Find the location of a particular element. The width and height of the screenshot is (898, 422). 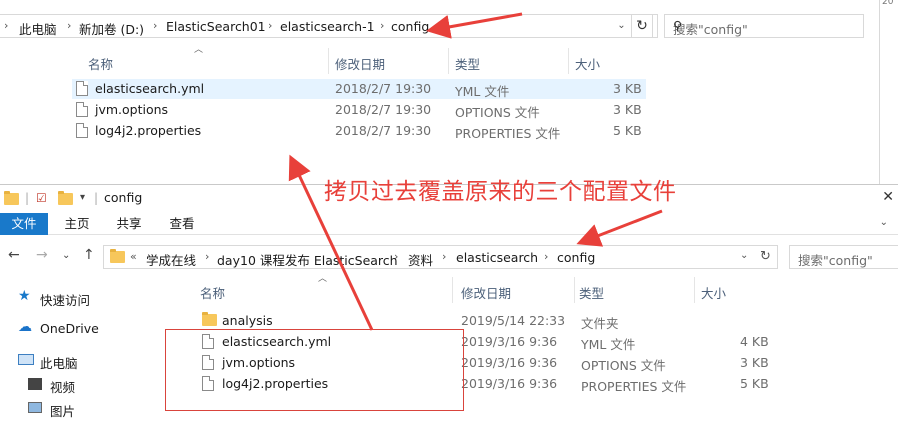

tab-share: 共享 is located at coordinates (129, 224).